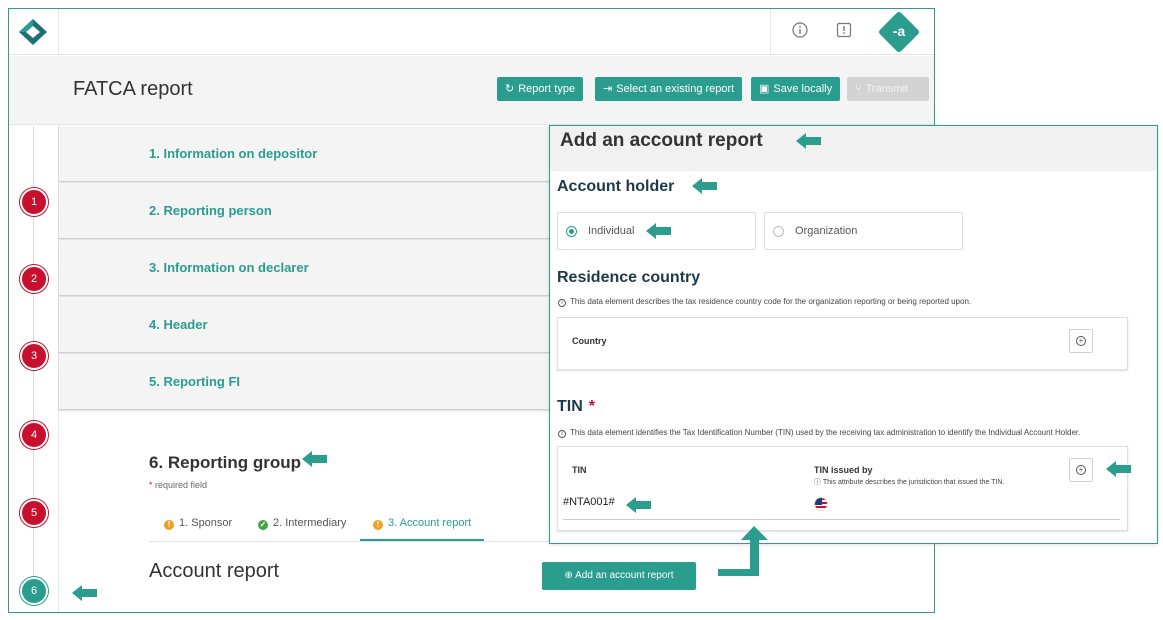 This screenshot has width=1163, height=620. I want to click on panel-header: Add an account report, so click(853, 148).